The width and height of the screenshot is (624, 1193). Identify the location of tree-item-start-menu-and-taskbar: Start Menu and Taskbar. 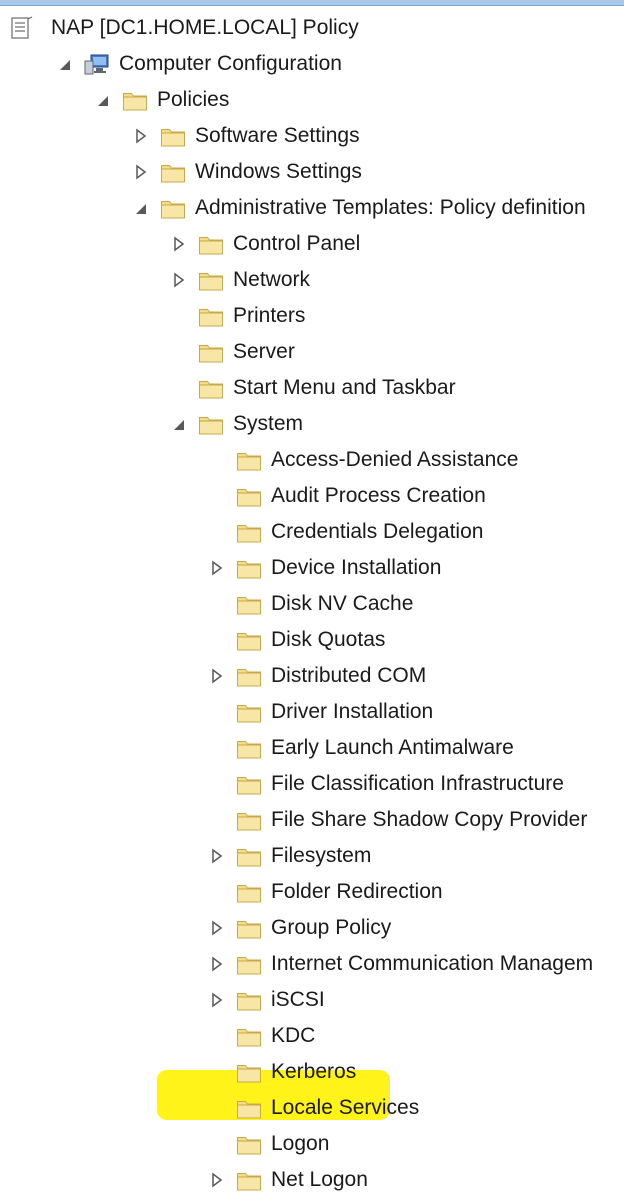
(312, 389).